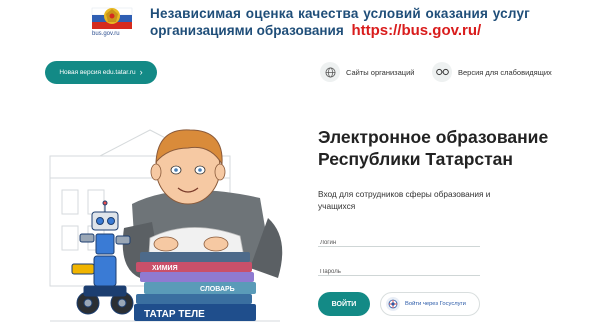  What do you see at coordinates (505, 72) in the screenshot?
I see `impaired-label: Версия для слабовидящих` at bounding box center [505, 72].